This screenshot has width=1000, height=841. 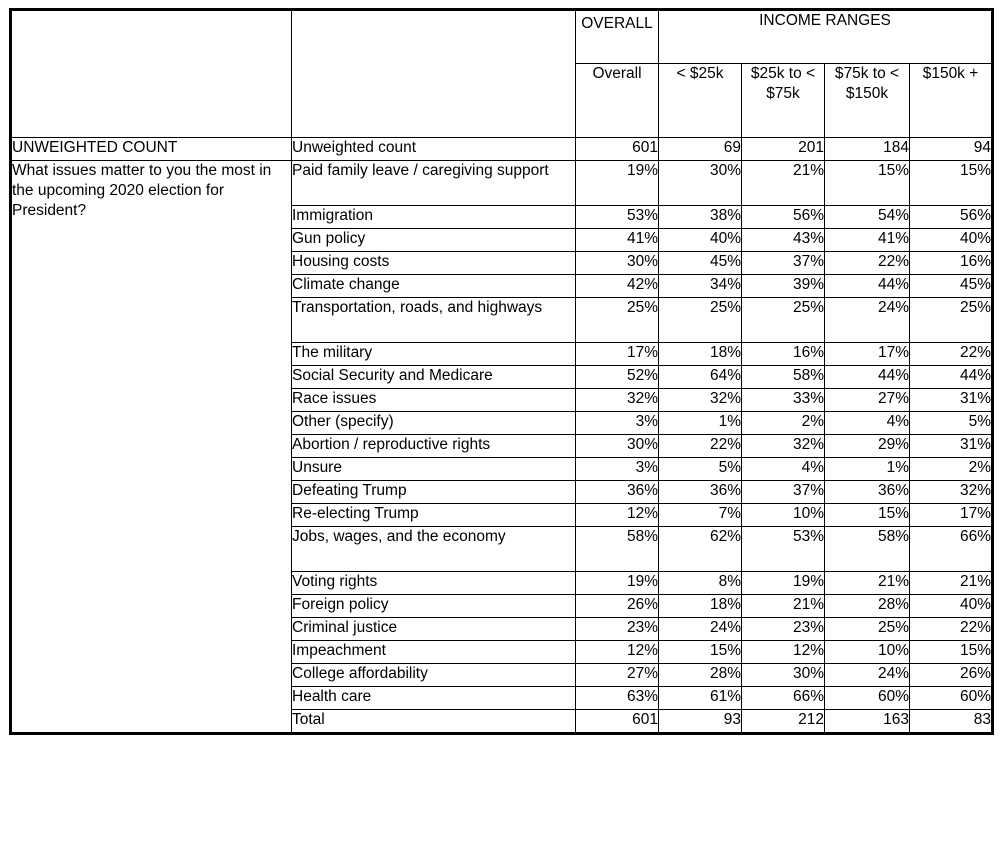 What do you see at coordinates (151, 73) in the screenshot?
I see `header-corner-blank` at bounding box center [151, 73].